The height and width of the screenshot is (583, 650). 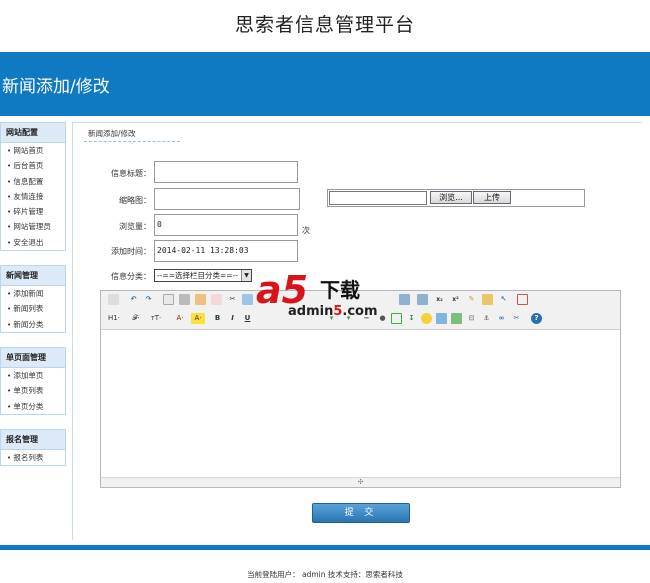 What do you see at coordinates (516, 318) in the screenshot?
I see `unlink-icon: ✂` at bounding box center [516, 318].